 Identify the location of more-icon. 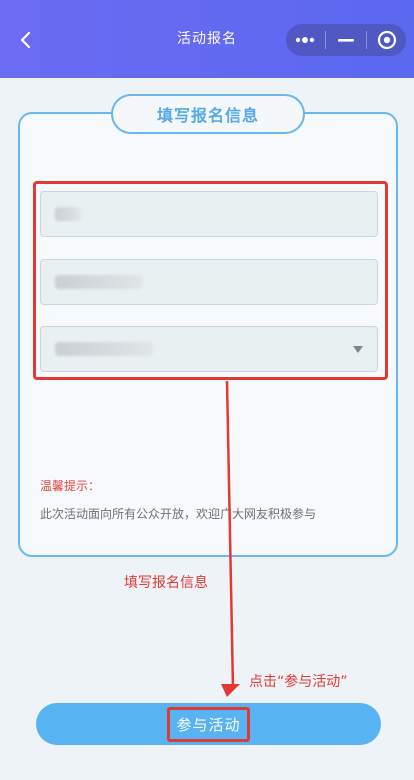
(304, 40).